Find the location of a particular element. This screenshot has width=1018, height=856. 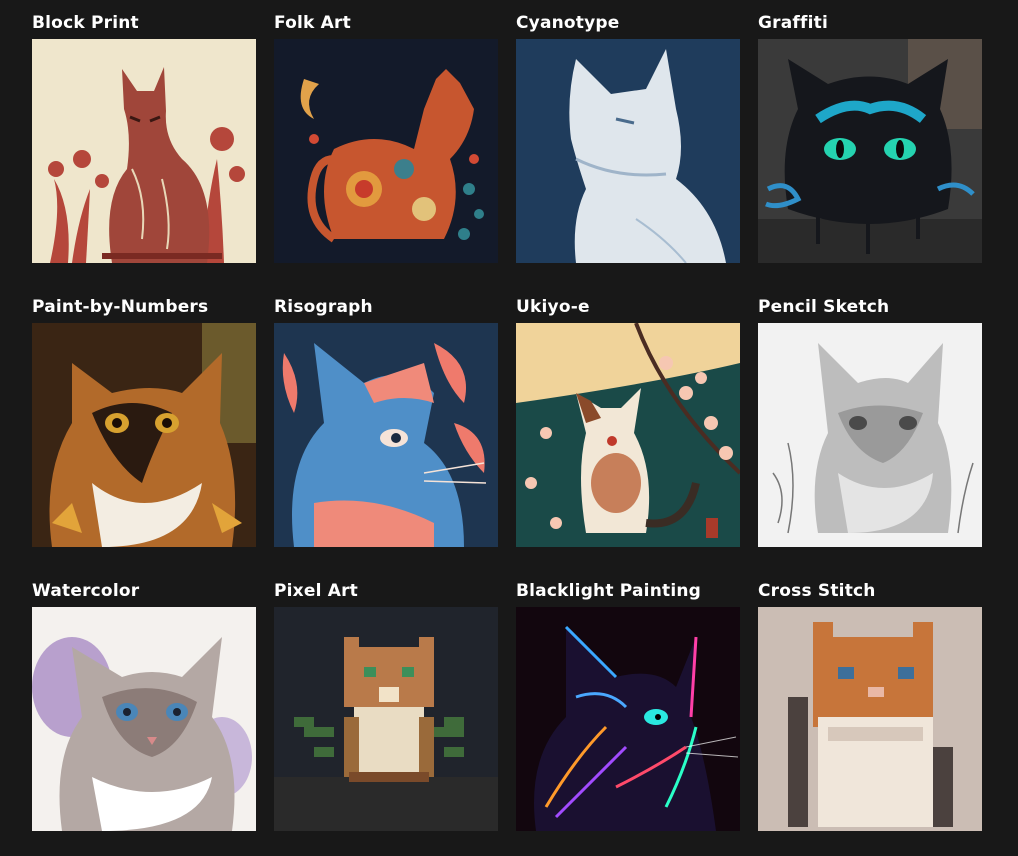

card-label: Pencil Sketch is located at coordinates (824, 307).